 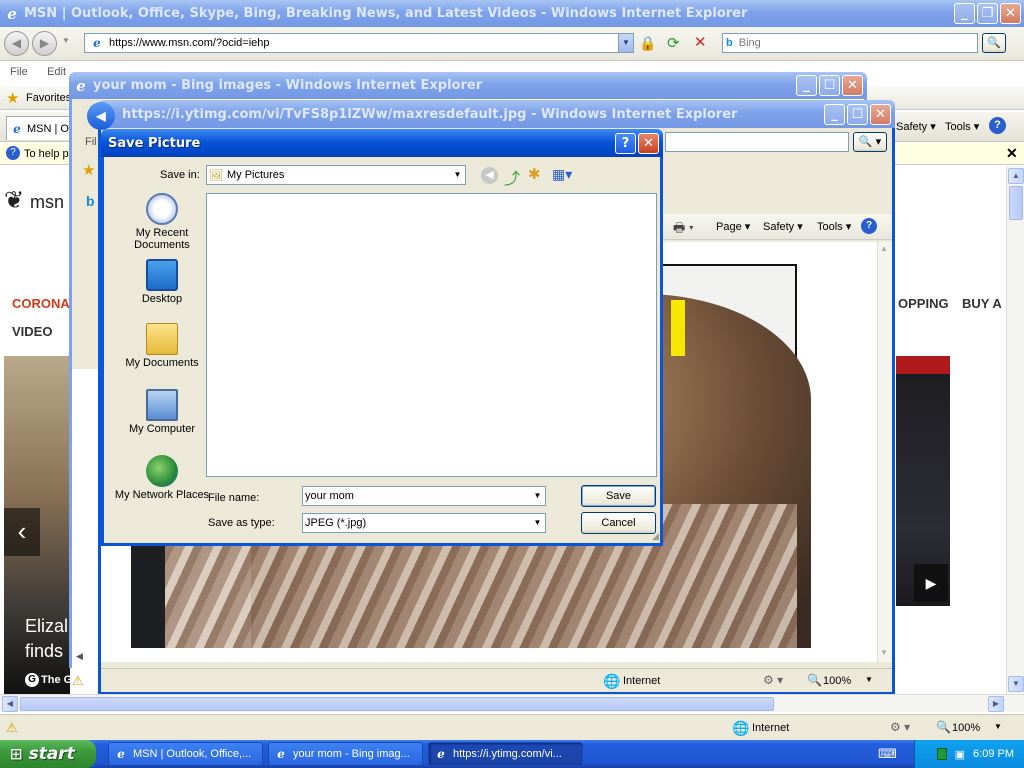 I want to click on menu-edit: Edit, so click(x=56, y=72).